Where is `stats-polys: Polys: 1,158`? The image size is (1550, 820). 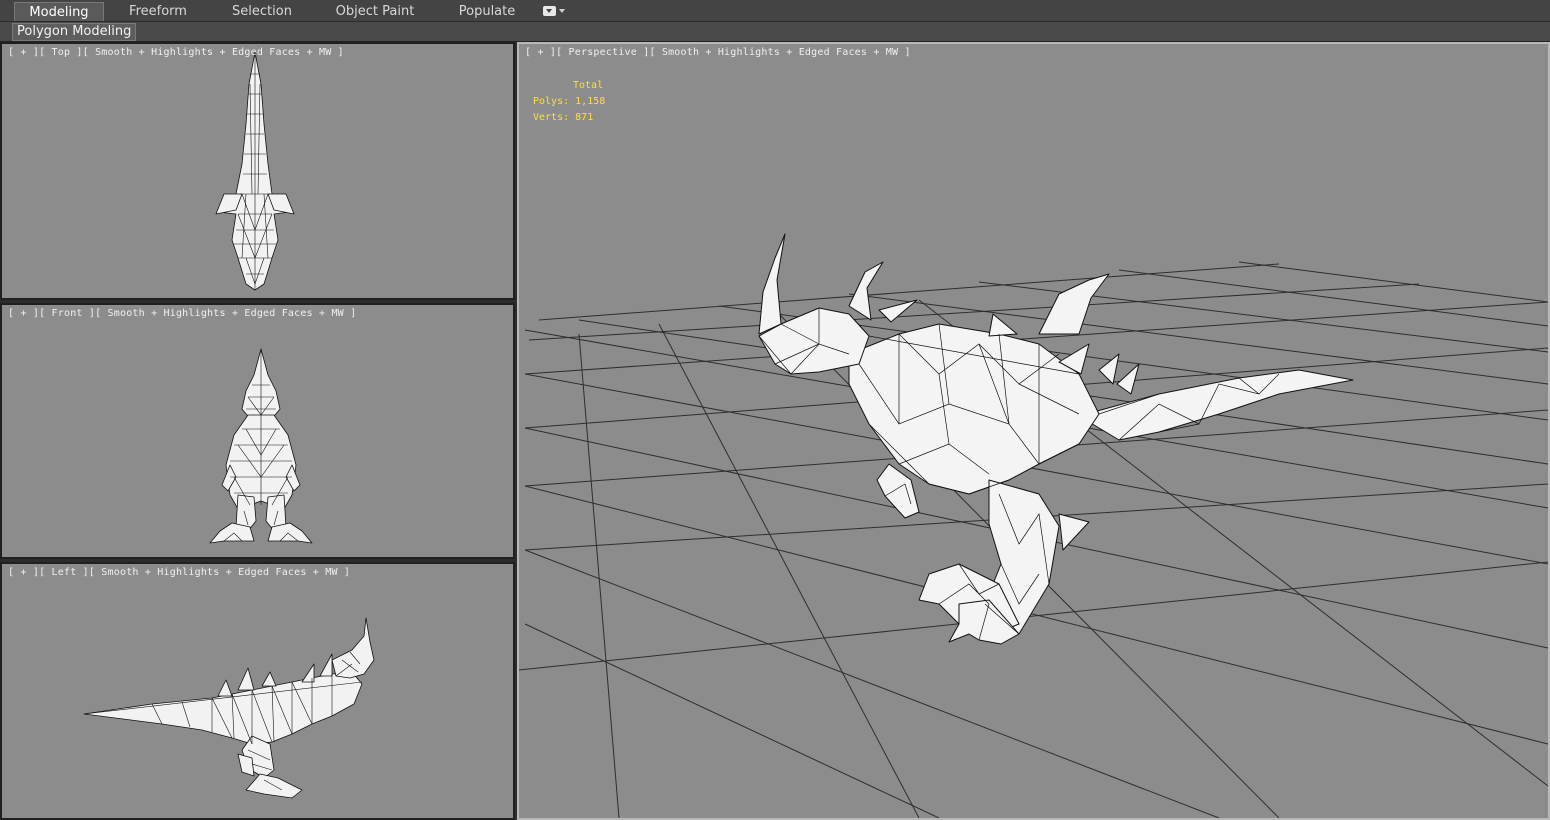
stats-polys: Polys: 1,158 is located at coordinates (569, 102).